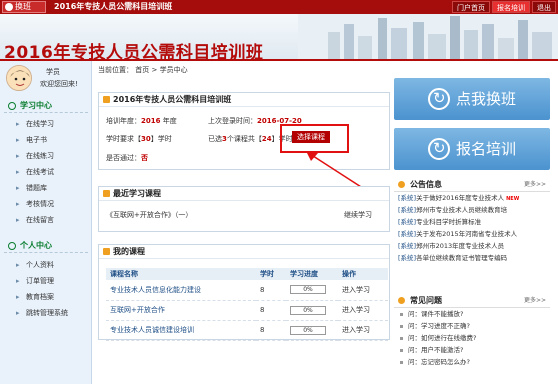 This screenshot has height=384, width=558. I want to click on list-item: [系统]郑州市2013年度专业技术人员, so click(472, 246).